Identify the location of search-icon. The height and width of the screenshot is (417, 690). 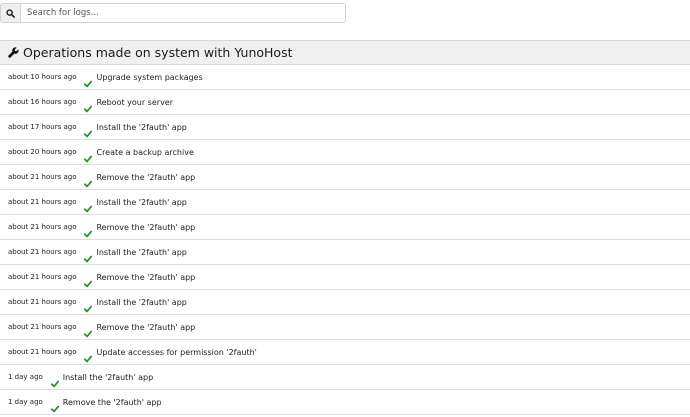
(10, 13).